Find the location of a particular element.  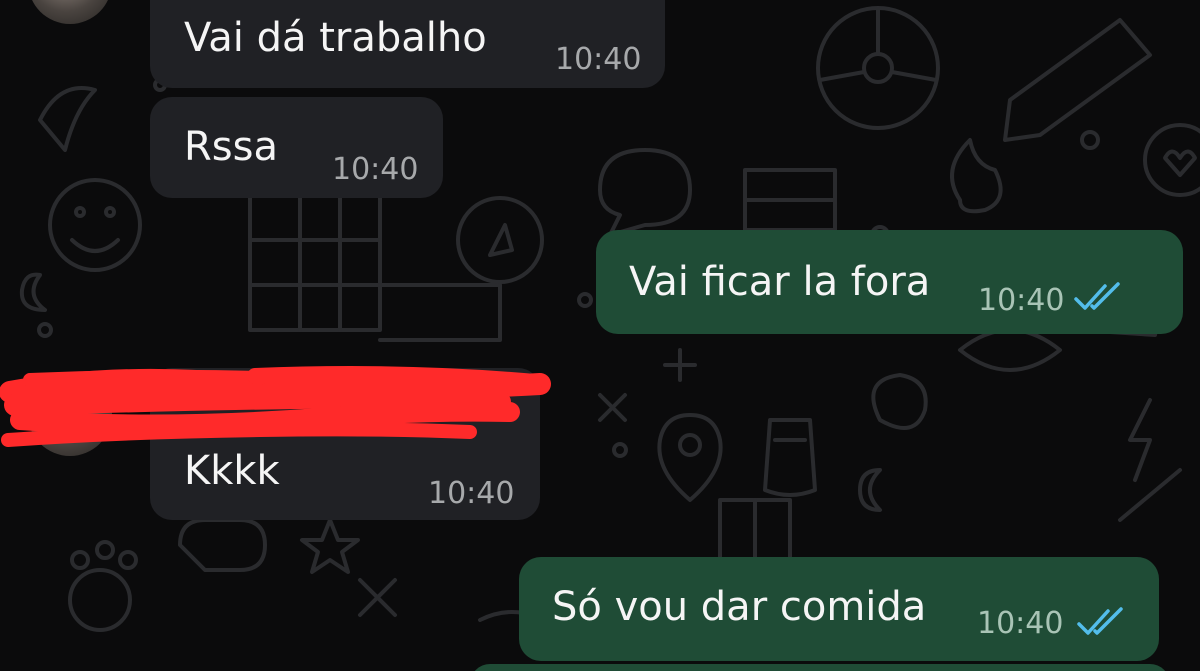

message-text: Rssa is located at coordinates (231, 147).